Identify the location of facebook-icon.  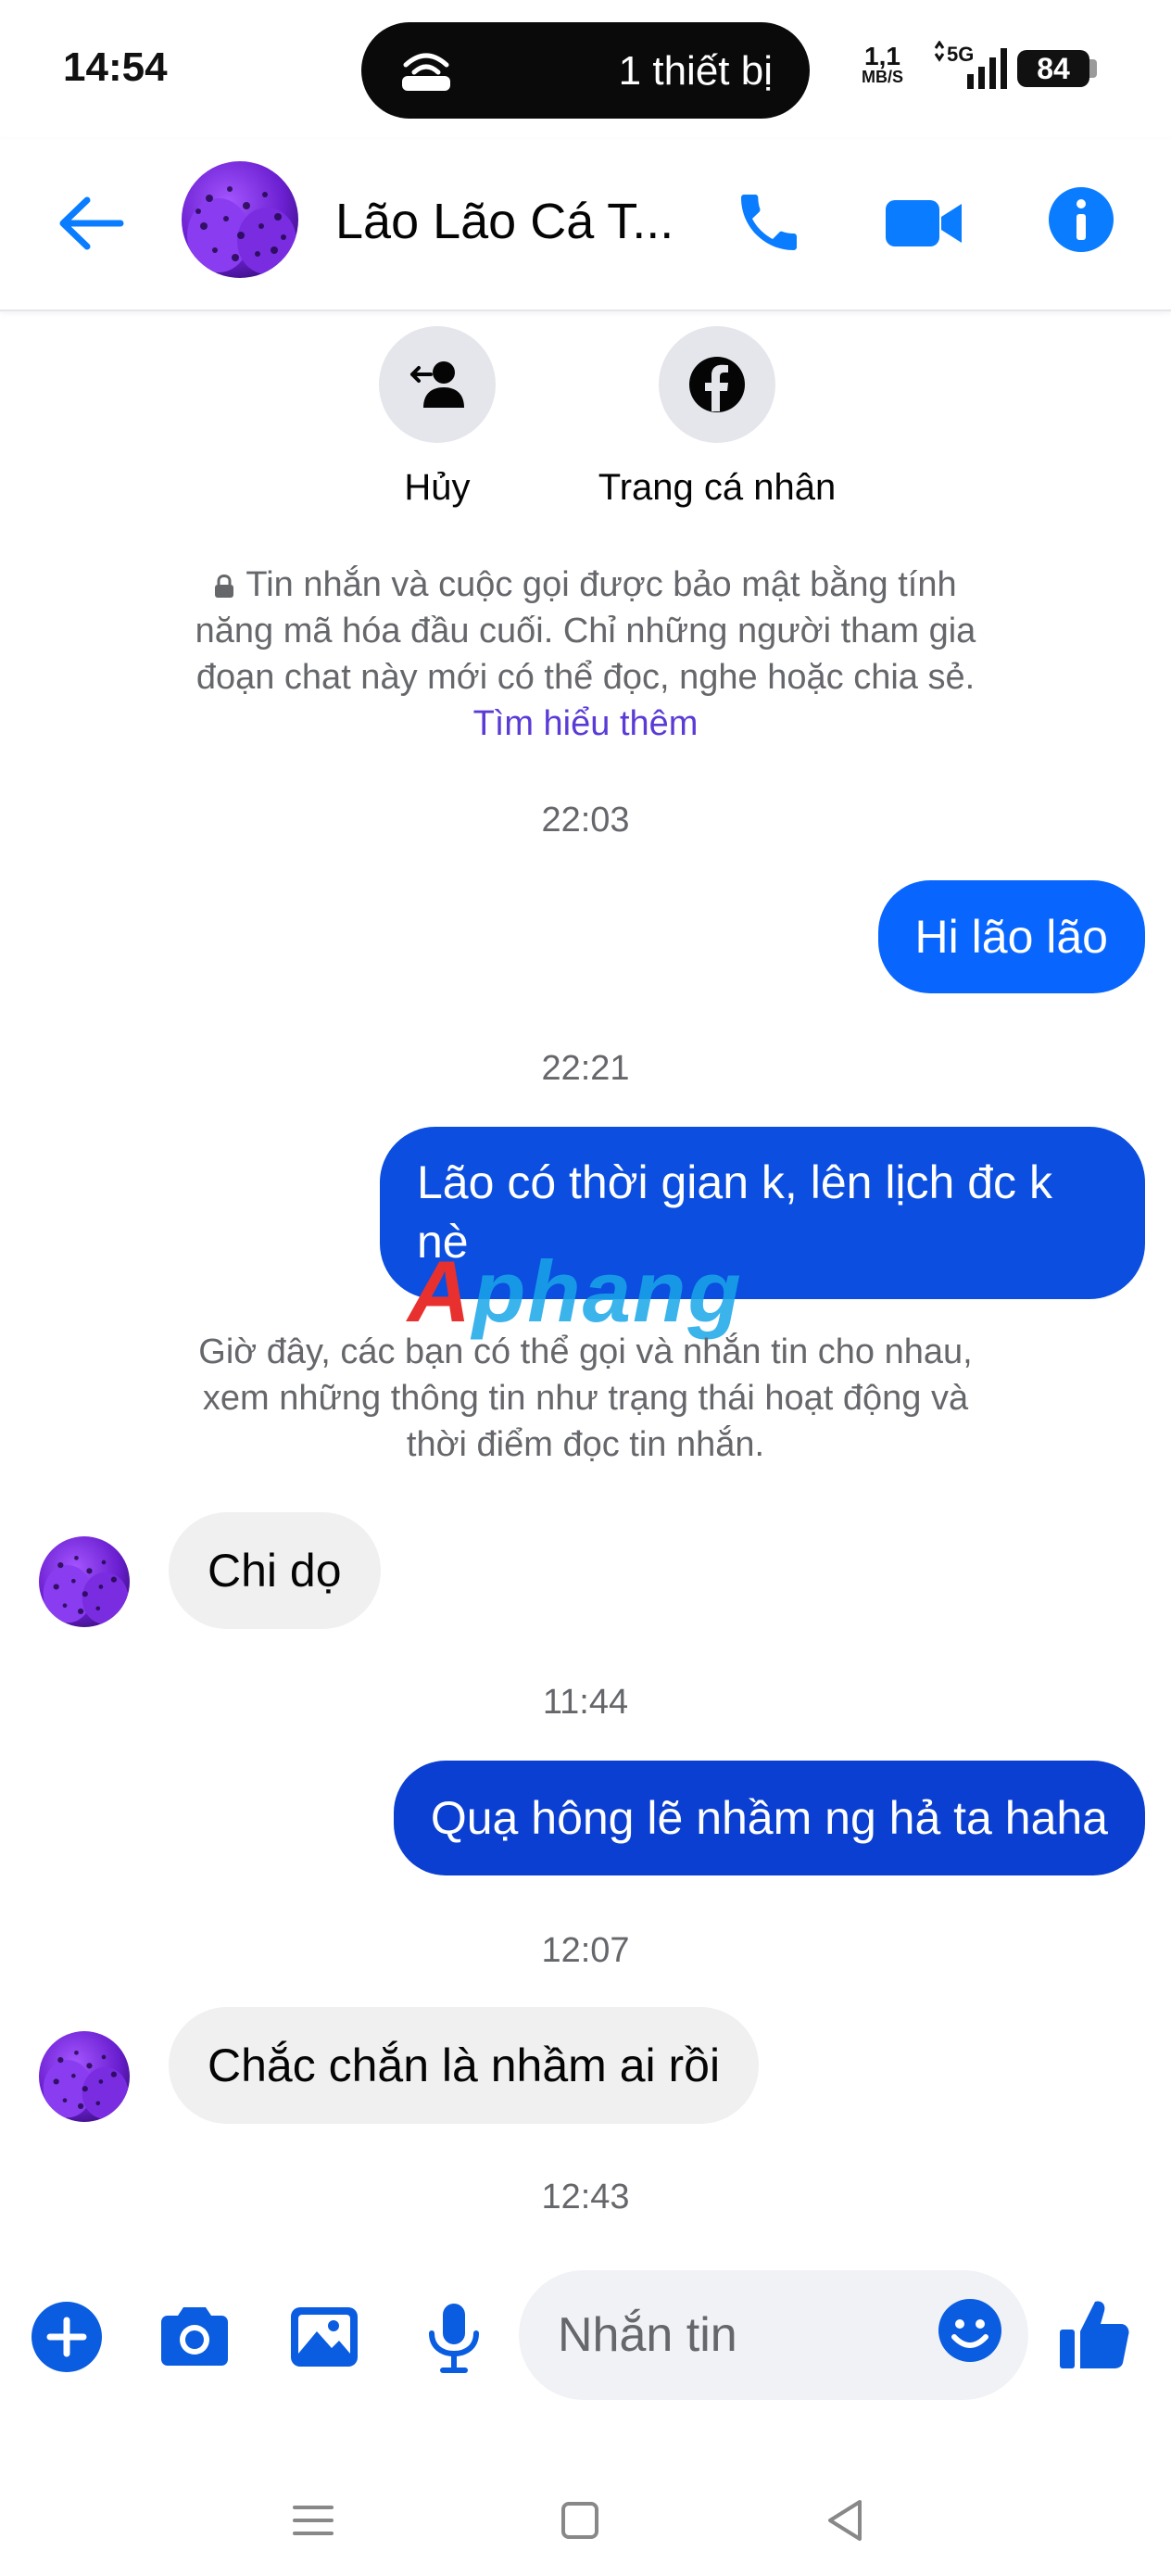
(717, 384).